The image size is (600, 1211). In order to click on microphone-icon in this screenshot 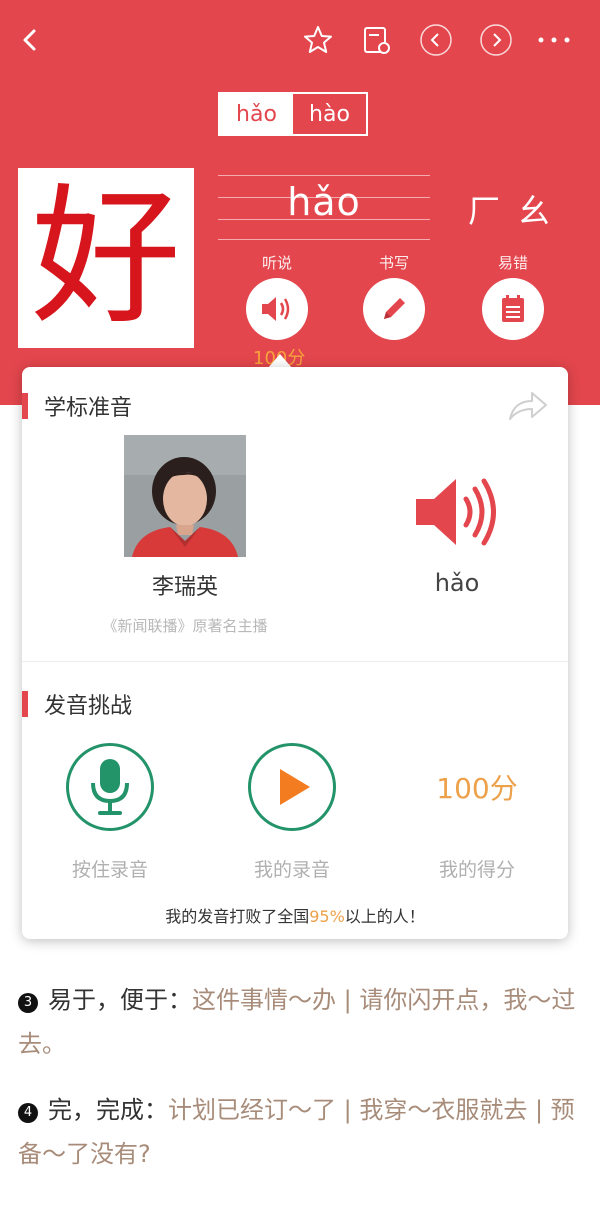, I will do `click(110, 787)`.